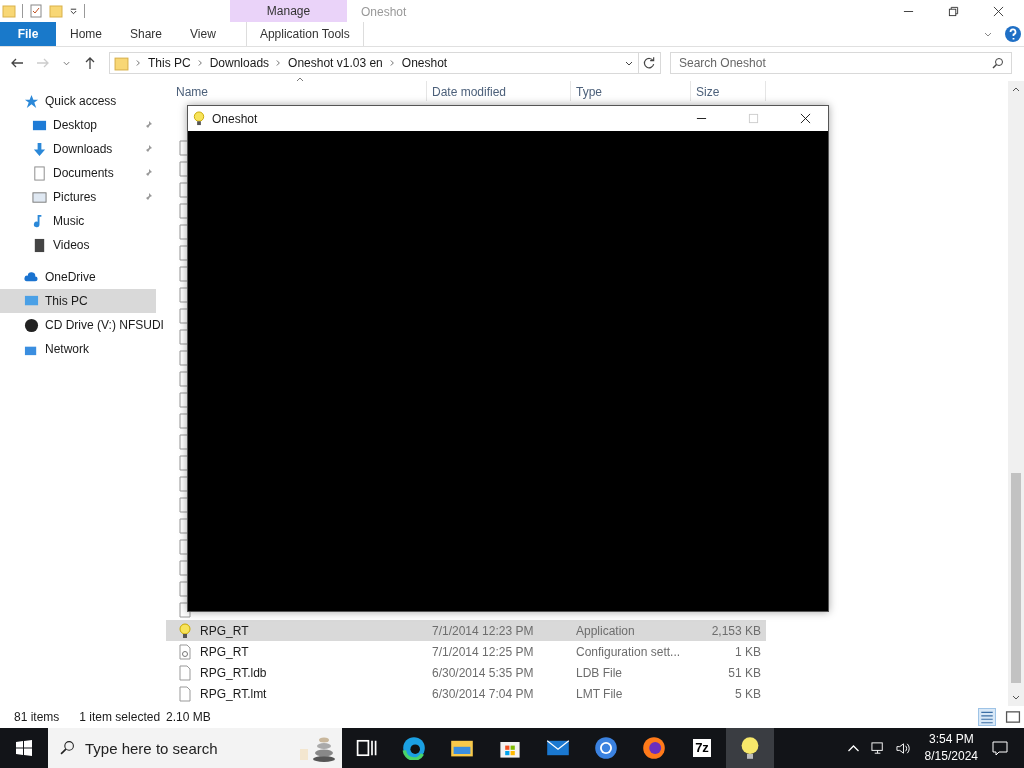  Describe the element at coordinates (78, 277) in the screenshot. I see `nav-item: OneDrive` at that location.